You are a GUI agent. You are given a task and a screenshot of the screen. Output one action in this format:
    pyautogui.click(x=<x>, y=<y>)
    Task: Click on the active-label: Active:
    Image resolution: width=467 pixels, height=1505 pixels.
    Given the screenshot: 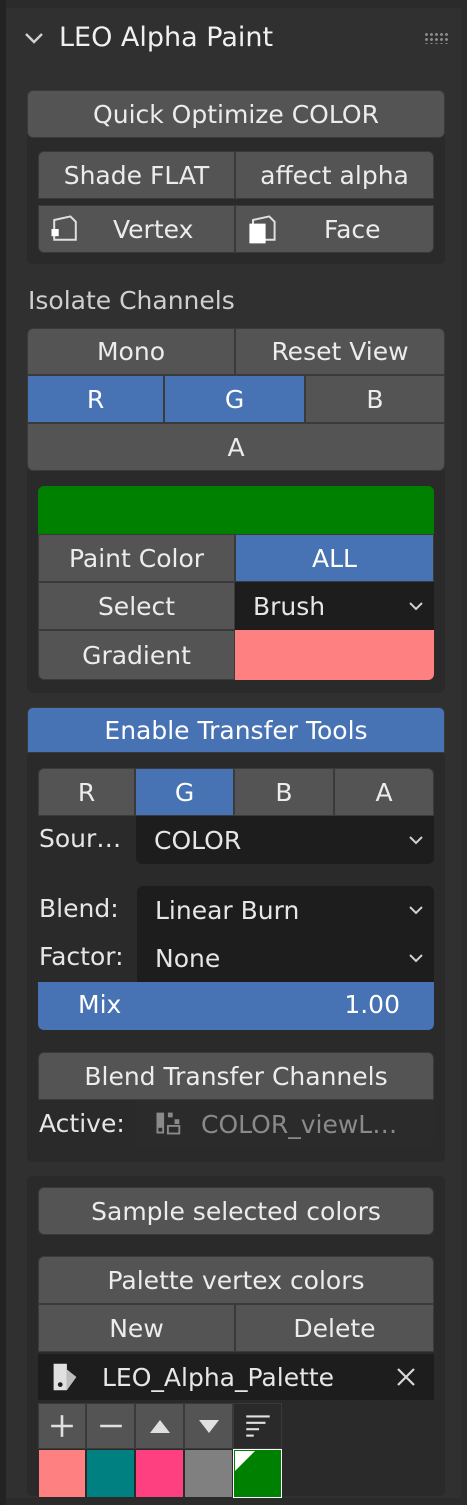 What is the action you would take?
    pyautogui.click(x=82, y=1123)
    